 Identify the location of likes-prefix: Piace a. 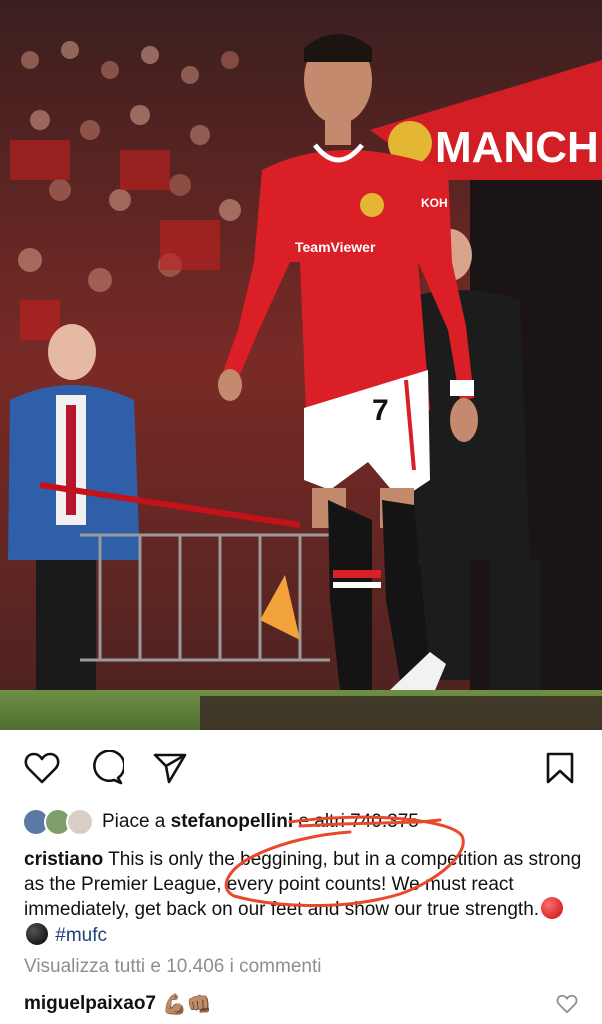
(136, 821).